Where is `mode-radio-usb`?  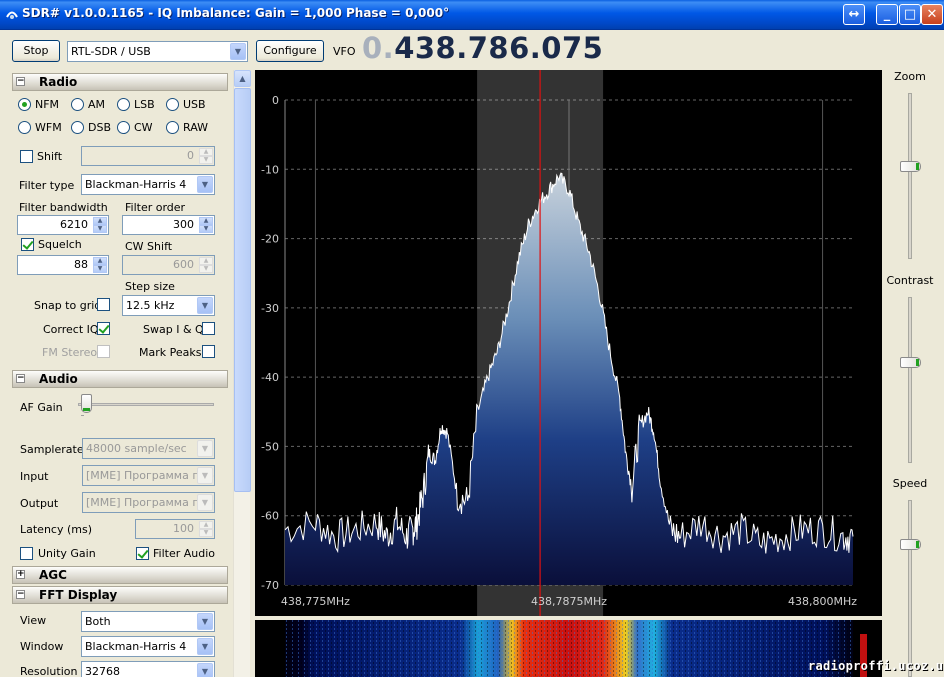 mode-radio-usb is located at coordinates (172, 104).